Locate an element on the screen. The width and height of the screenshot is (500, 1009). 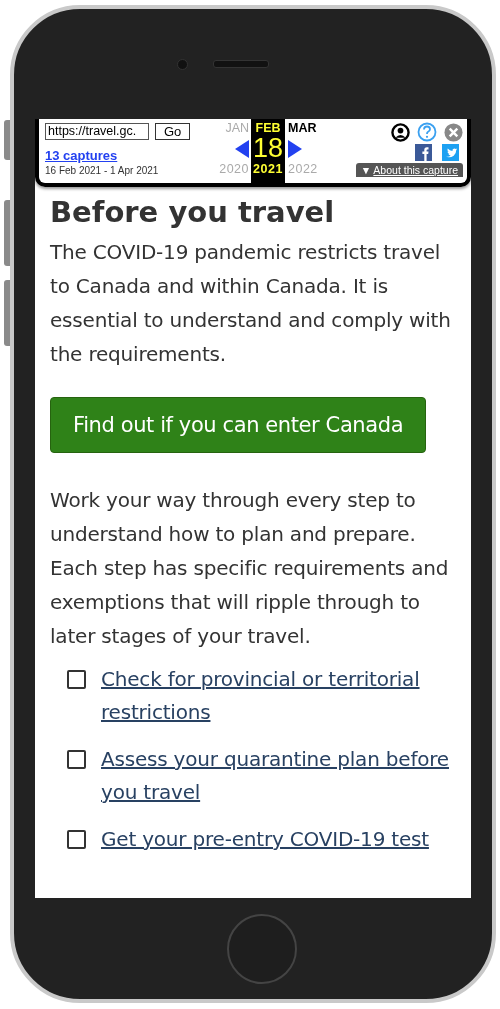
capture-range: 16 Feb 2021 - 1 Apr 2021 is located at coordinates (102, 170).